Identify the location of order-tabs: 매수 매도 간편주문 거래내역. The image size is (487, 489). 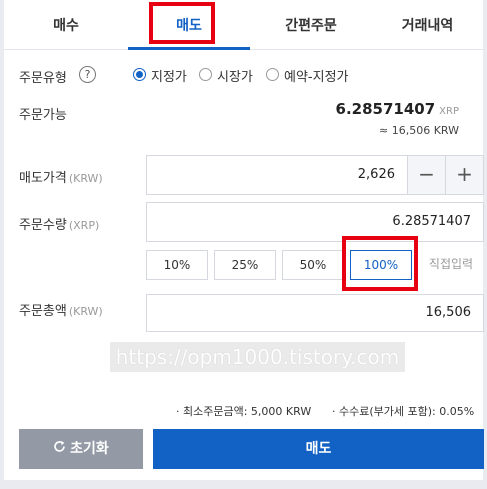
(243, 25).